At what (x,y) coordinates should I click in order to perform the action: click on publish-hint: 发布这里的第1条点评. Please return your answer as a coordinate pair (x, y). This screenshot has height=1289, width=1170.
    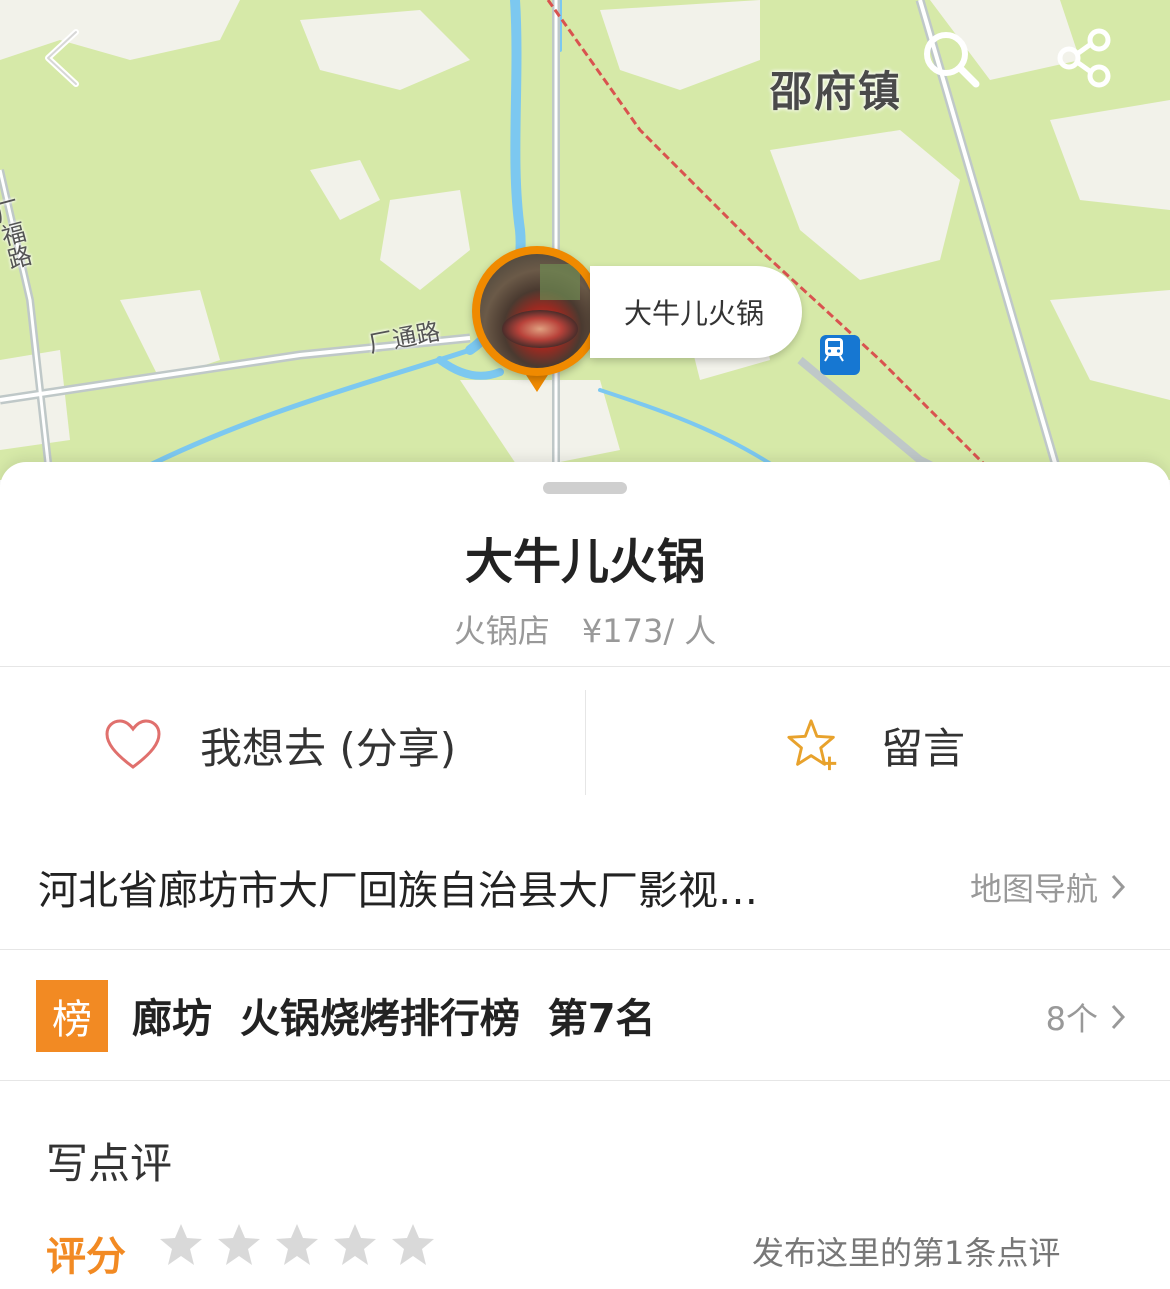
    Looking at the image, I should click on (906, 1251).